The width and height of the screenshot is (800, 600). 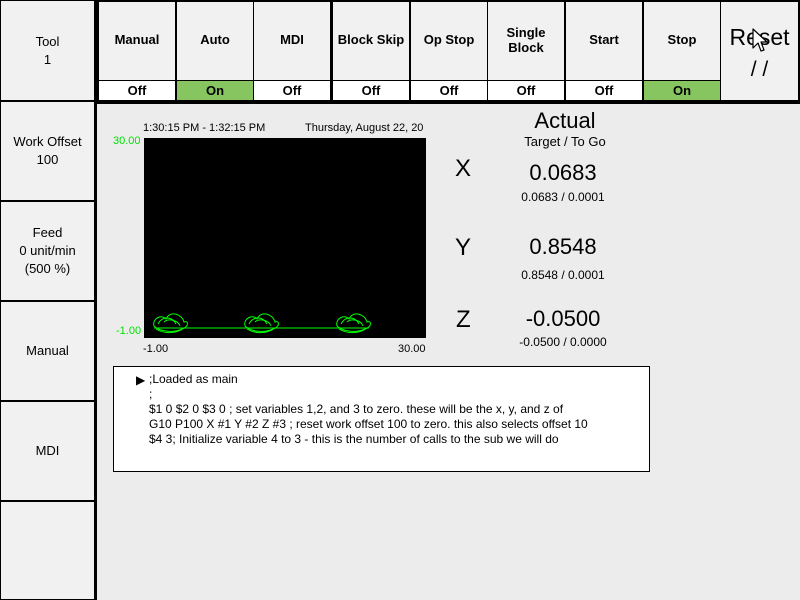 What do you see at coordinates (215, 51) in the screenshot?
I see `mode-auto: Auto On` at bounding box center [215, 51].